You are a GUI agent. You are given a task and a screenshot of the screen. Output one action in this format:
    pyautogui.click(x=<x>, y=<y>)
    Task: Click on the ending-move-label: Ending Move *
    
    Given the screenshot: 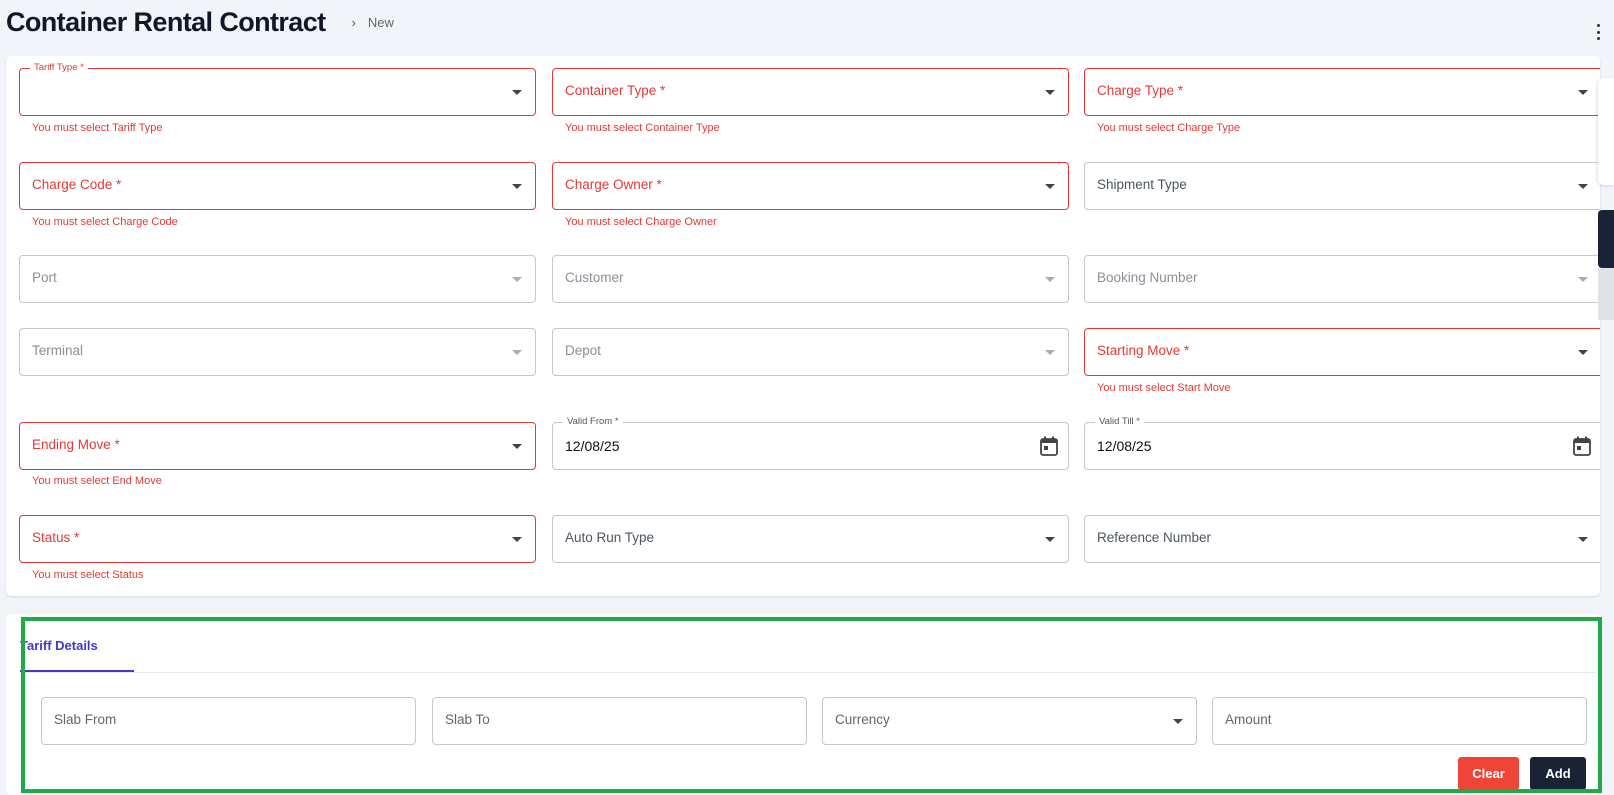 What is the action you would take?
    pyautogui.click(x=76, y=444)
    